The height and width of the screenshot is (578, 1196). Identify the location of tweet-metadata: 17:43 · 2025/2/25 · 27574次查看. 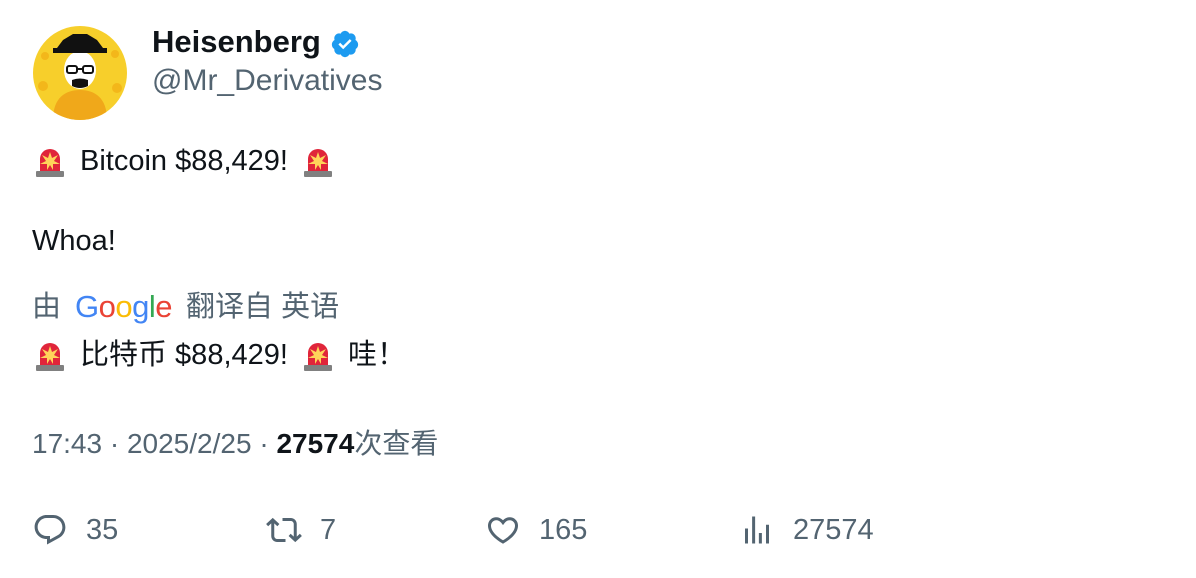
(235, 444).